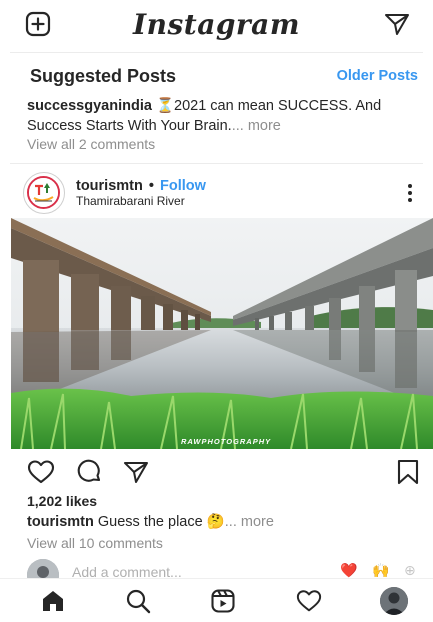 The height and width of the screenshot is (622, 433). Describe the element at coordinates (216, 77) in the screenshot. I see `suggested-posts-header: Suggested Posts Older Posts` at that location.